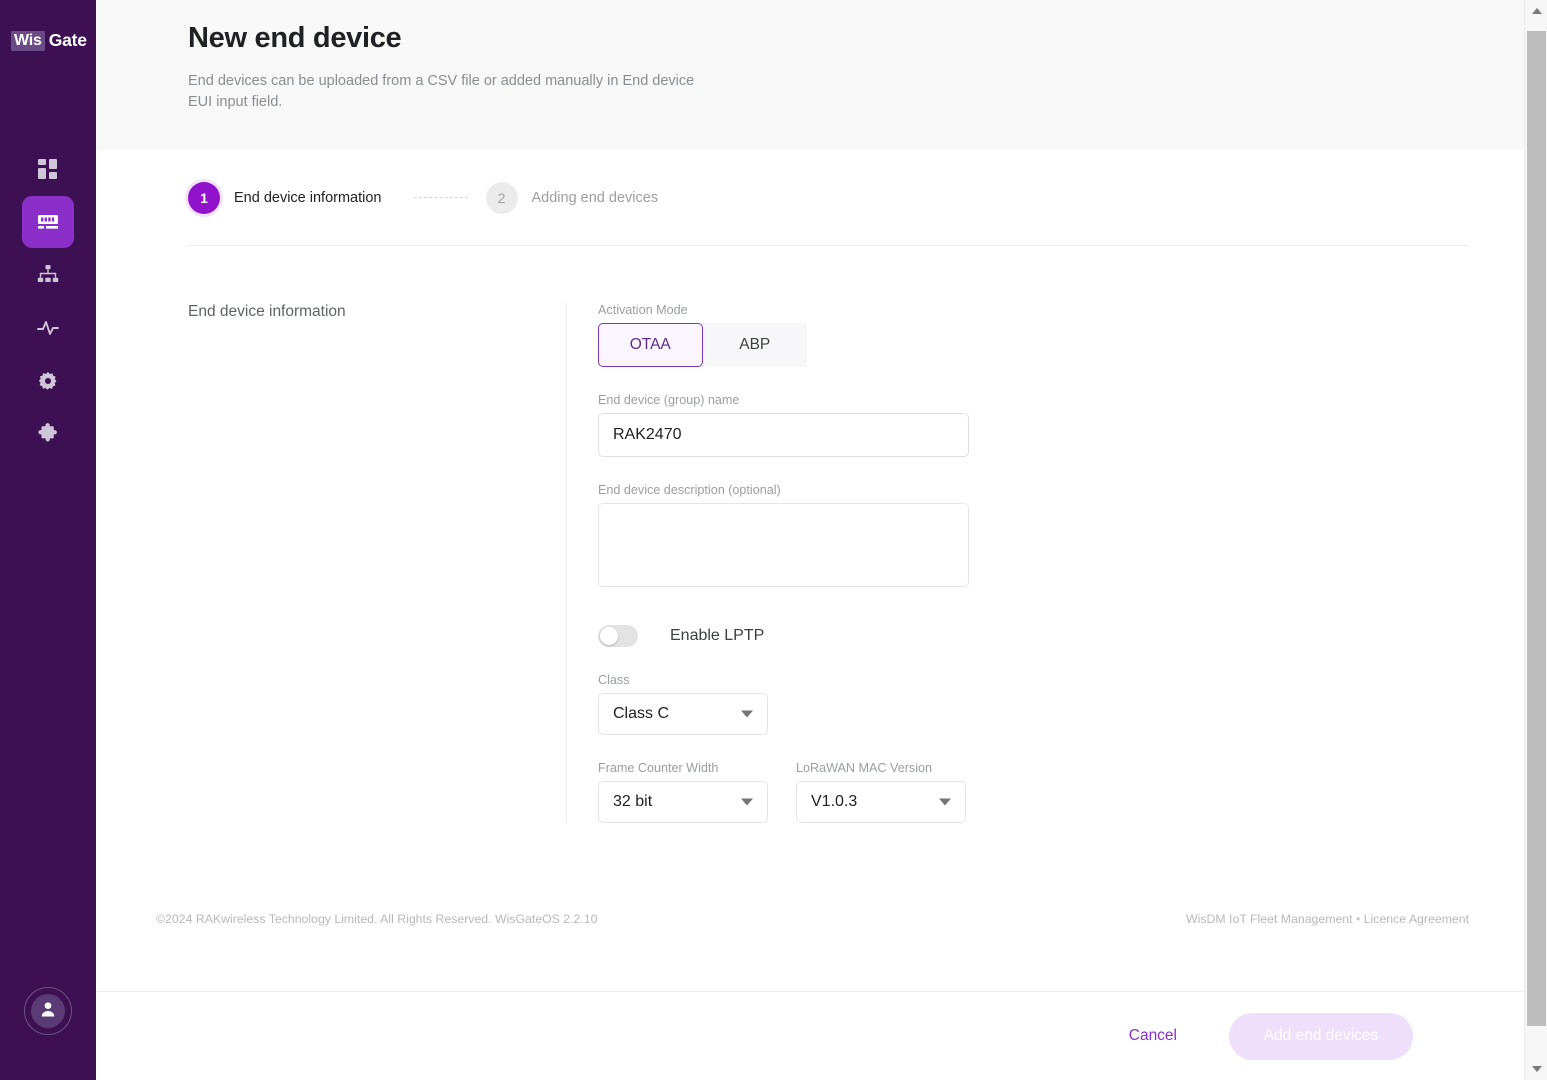 Image resolution: width=1547 pixels, height=1080 pixels. I want to click on step-1-label: End device information, so click(308, 197).